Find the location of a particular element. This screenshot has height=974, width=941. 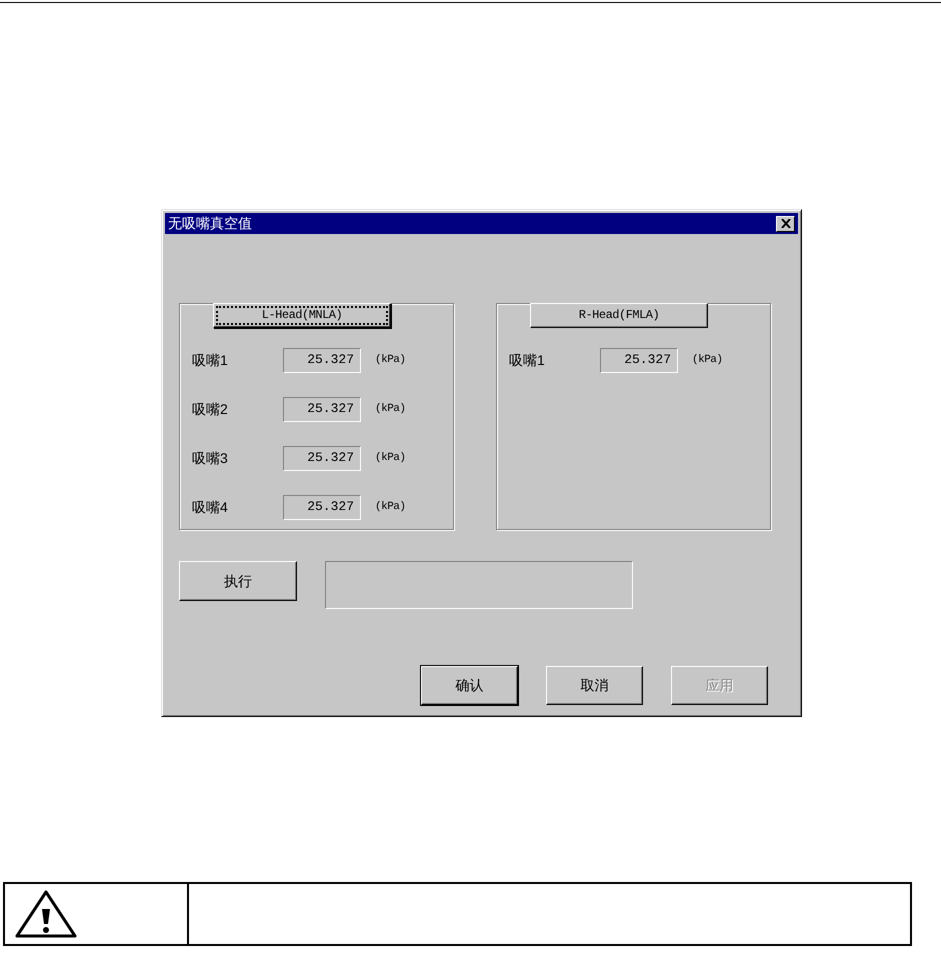

execute-button: 执行 is located at coordinates (238, 581).